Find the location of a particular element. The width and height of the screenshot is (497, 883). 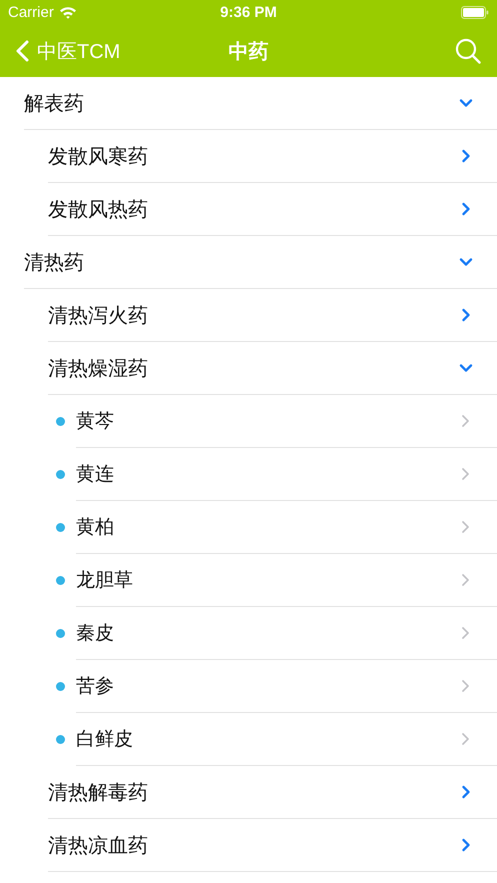

category-item: 发散风热药 is located at coordinates (272, 209).